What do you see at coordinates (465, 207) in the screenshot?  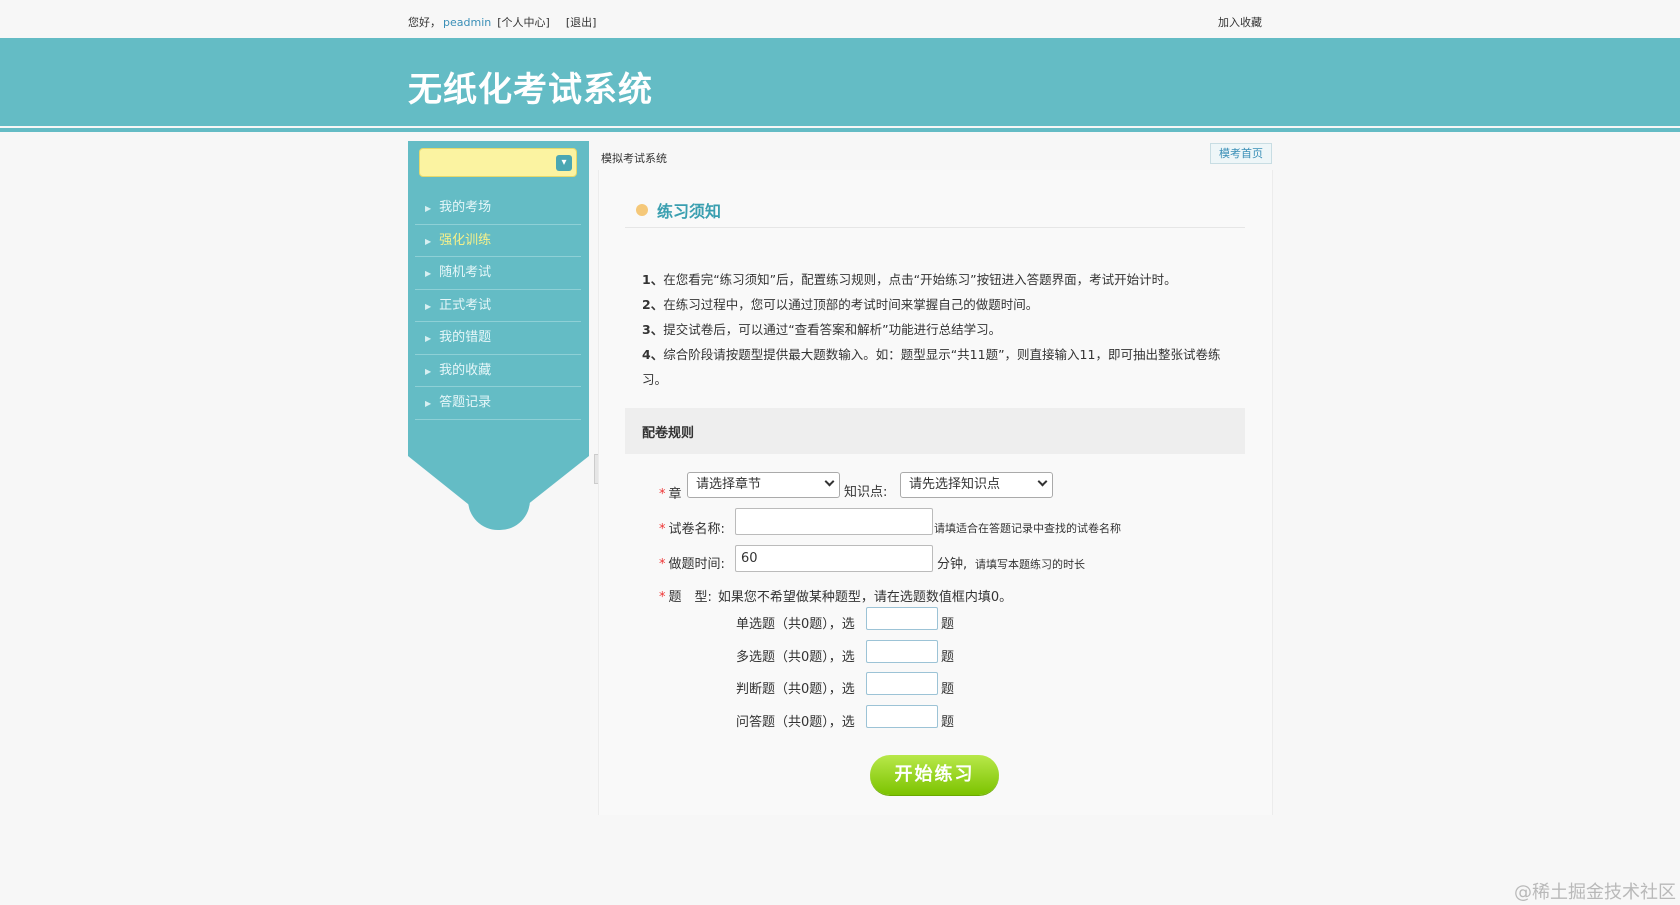 I see `sidebar-item-label: 我的考场` at bounding box center [465, 207].